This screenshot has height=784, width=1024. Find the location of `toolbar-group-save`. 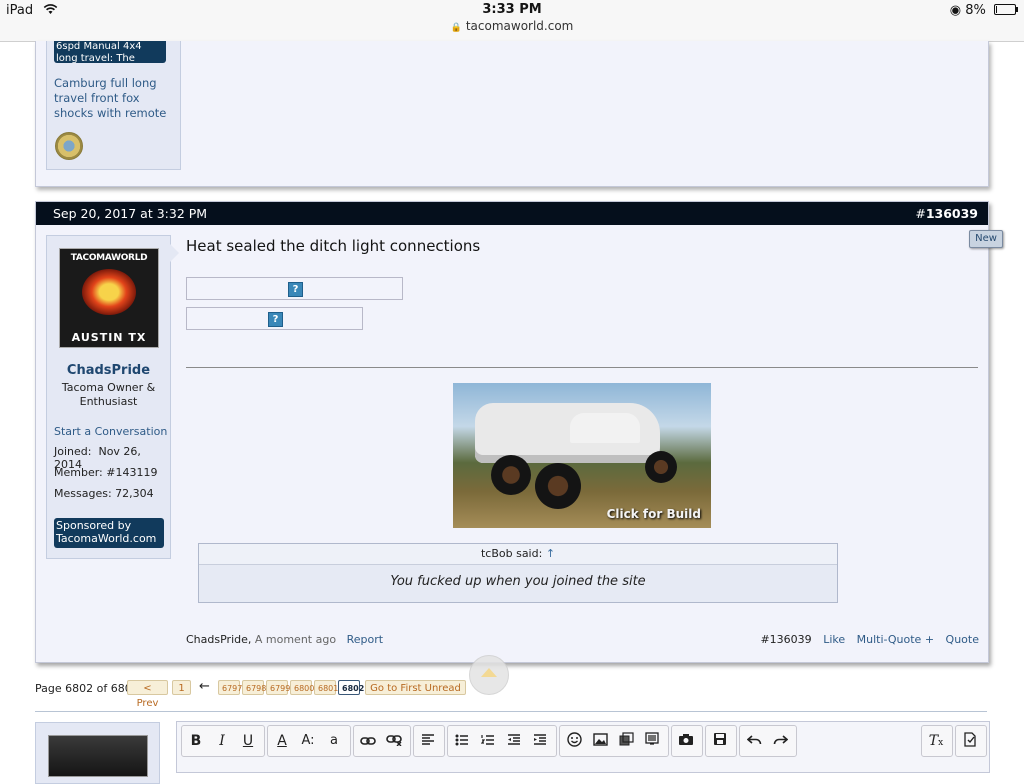

toolbar-group-save is located at coordinates (721, 741).